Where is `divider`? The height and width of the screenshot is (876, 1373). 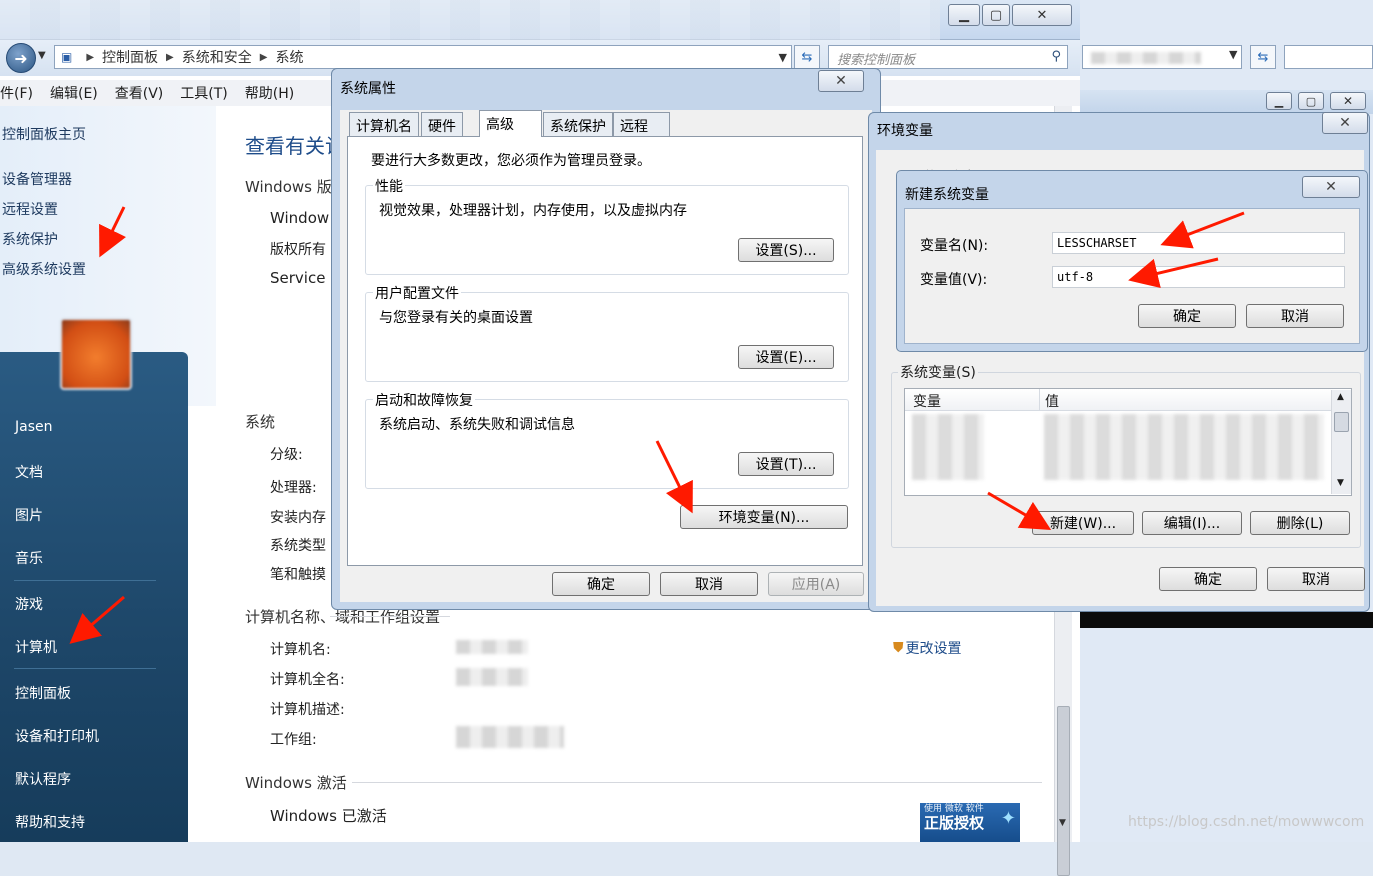
divider is located at coordinates (697, 782).